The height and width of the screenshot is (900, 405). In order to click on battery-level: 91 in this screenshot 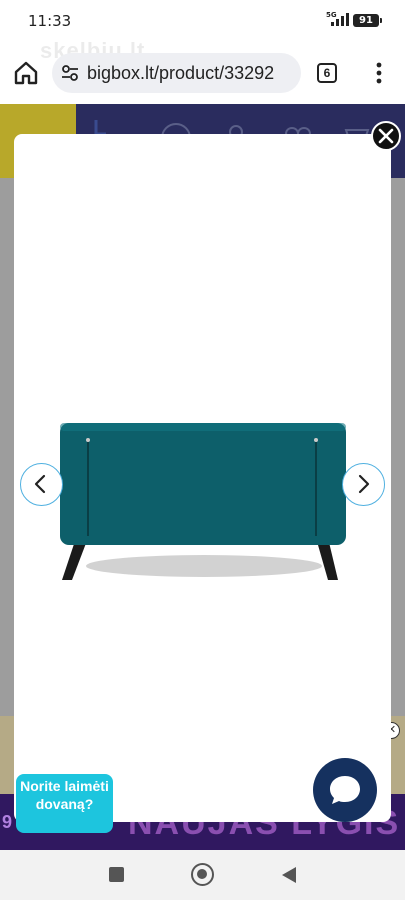, I will do `click(366, 20)`.